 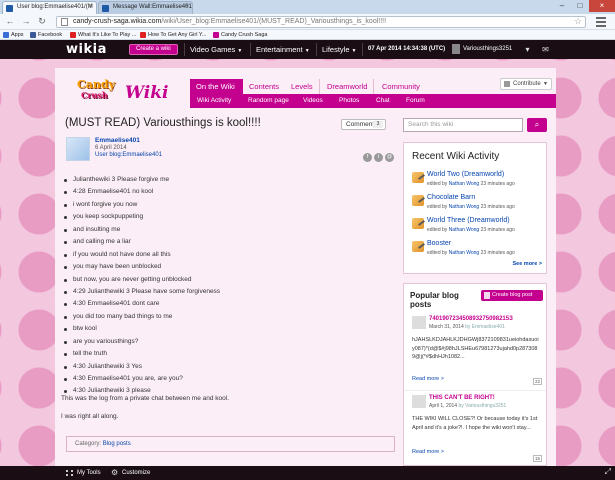 I want to click on reload-icon: ↻, so click(x=42, y=22).